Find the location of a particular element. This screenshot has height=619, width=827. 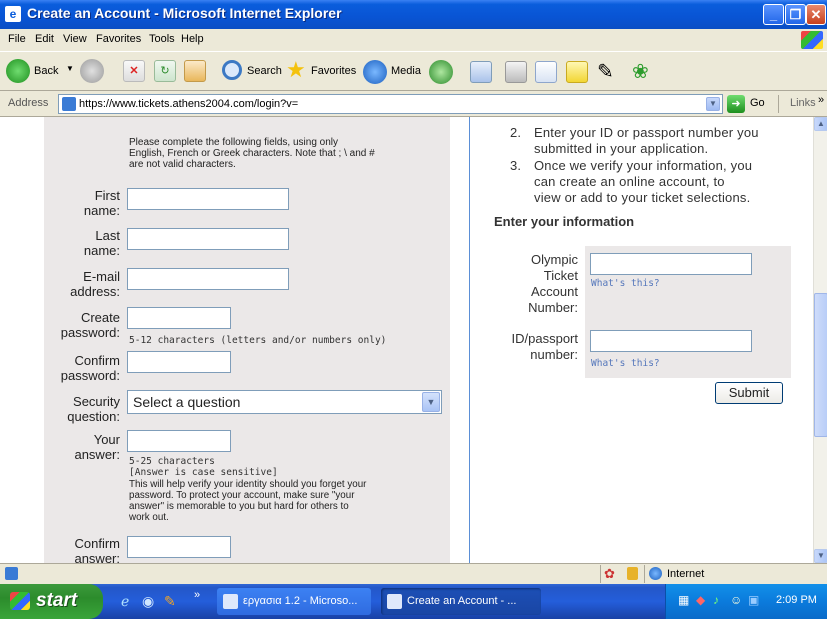

page-icon is located at coordinates (69, 104).